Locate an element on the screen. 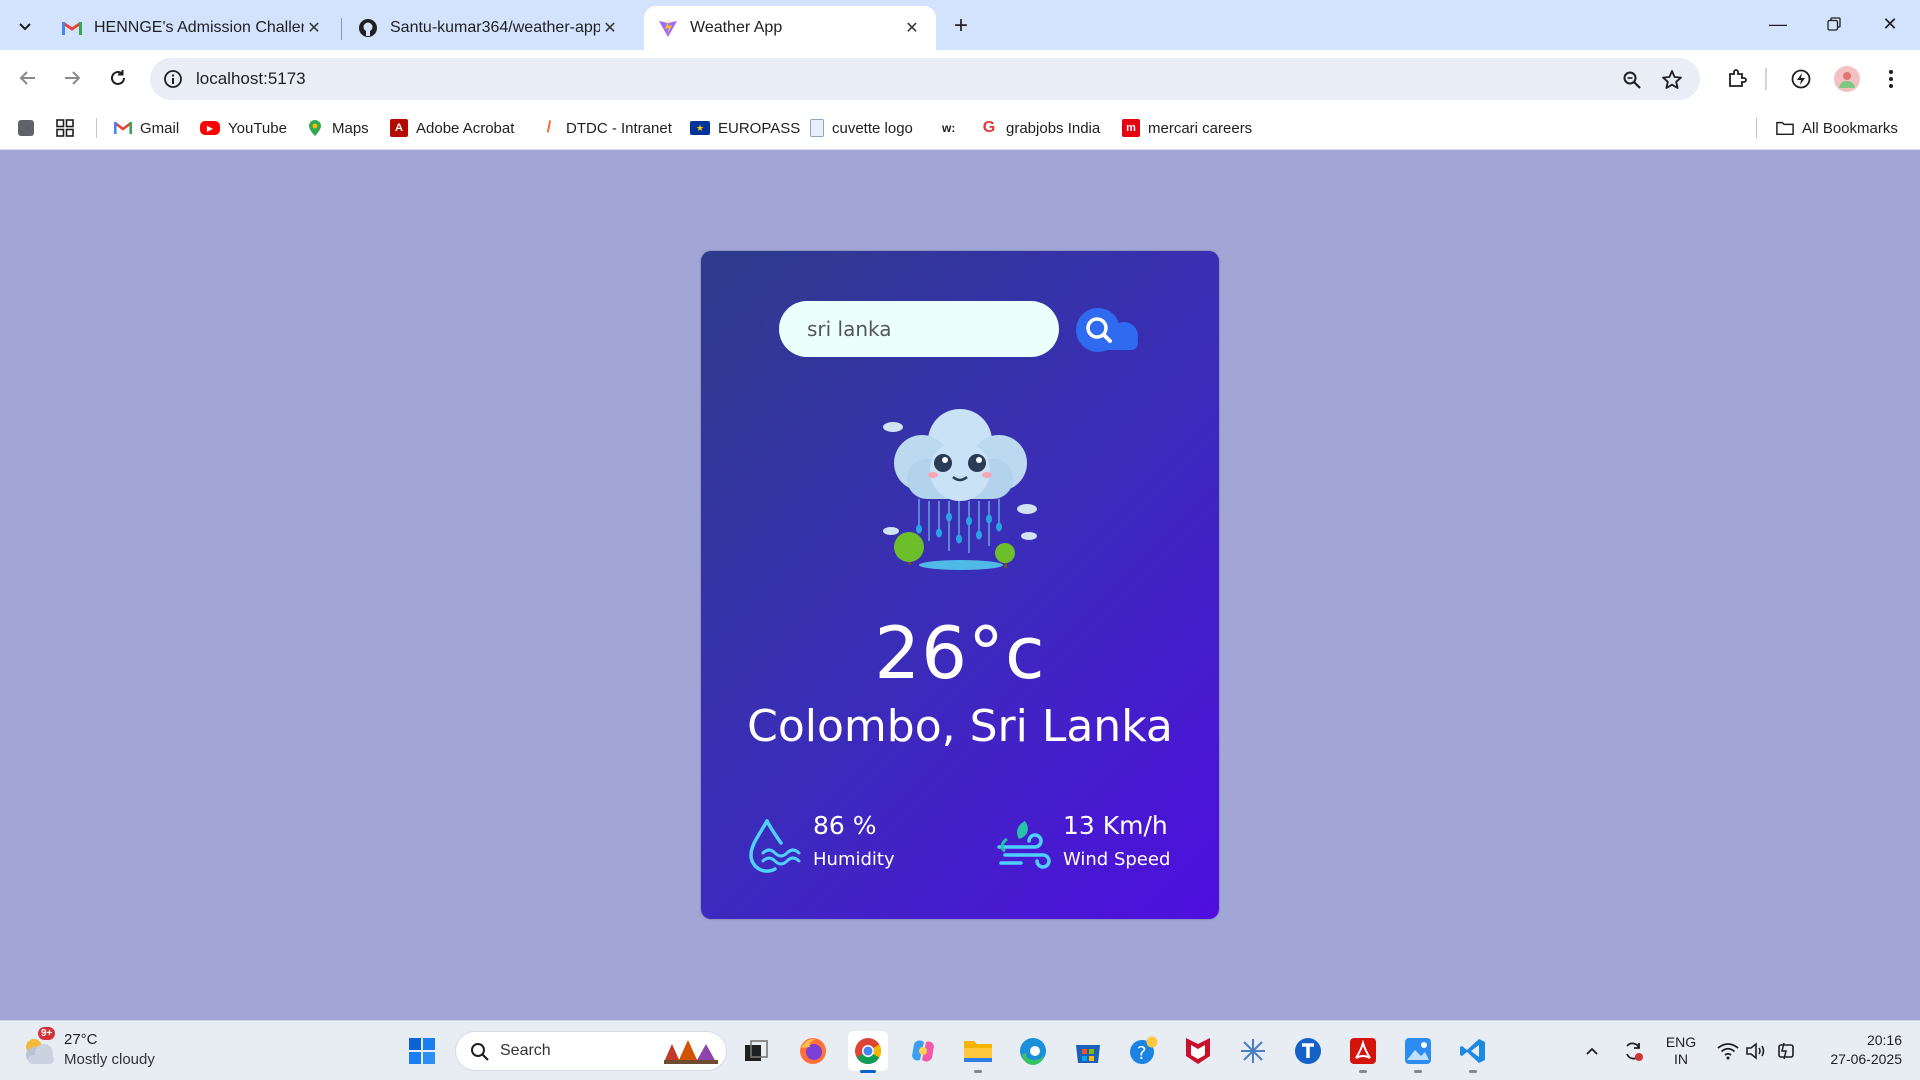 The image size is (1920, 1080). avatar-icon is located at coordinates (1847, 80).